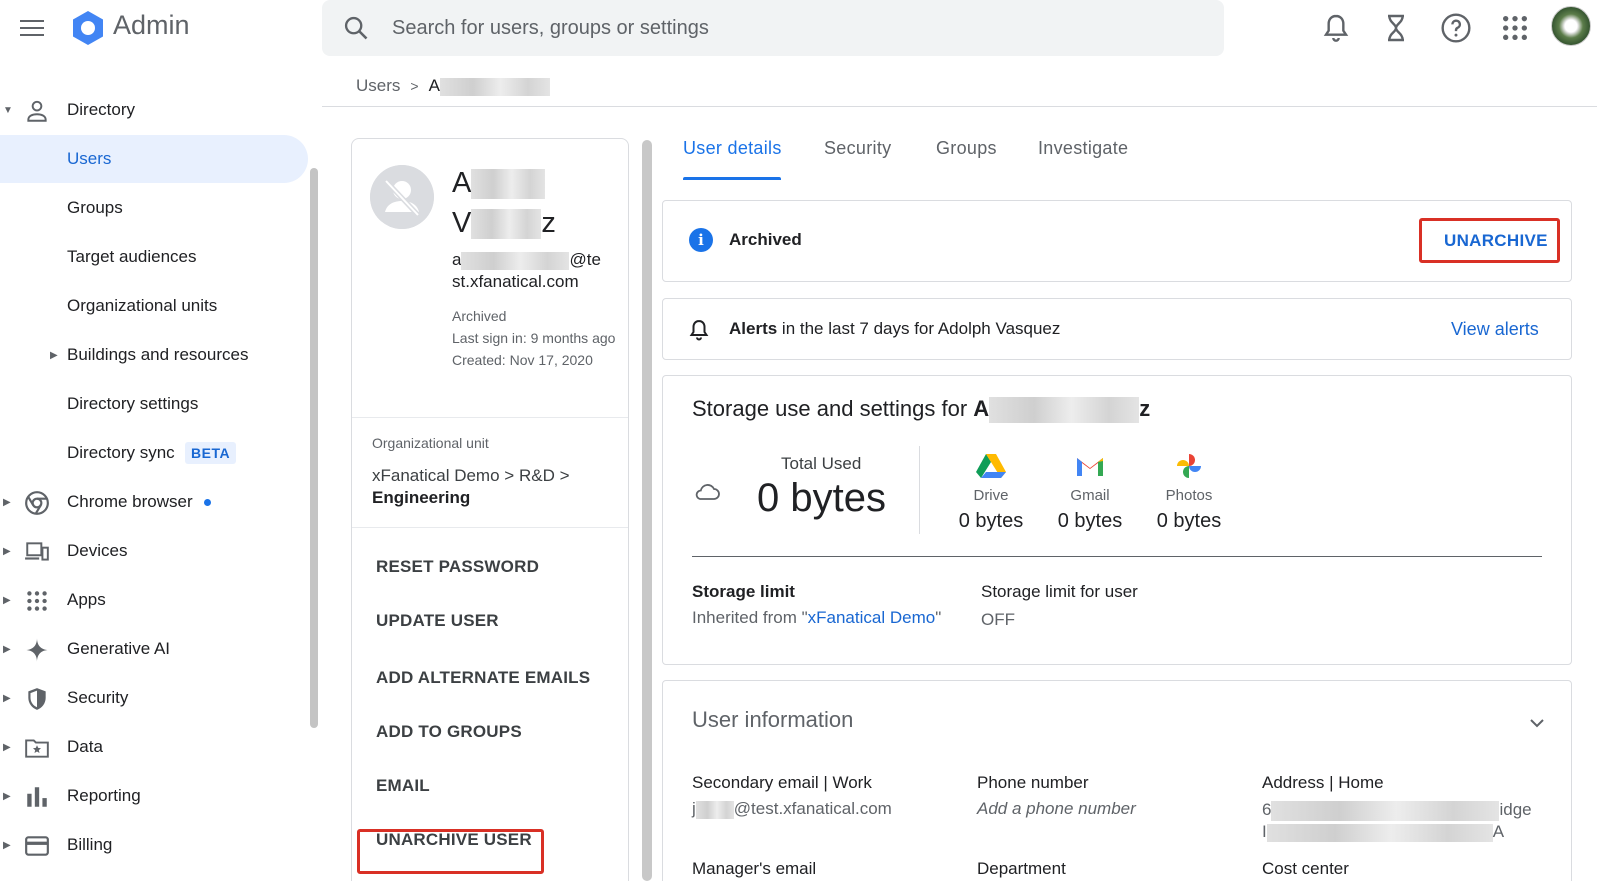  Describe the element at coordinates (765, 239) in the screenshot. I see `archived-label: Archived` at that location.